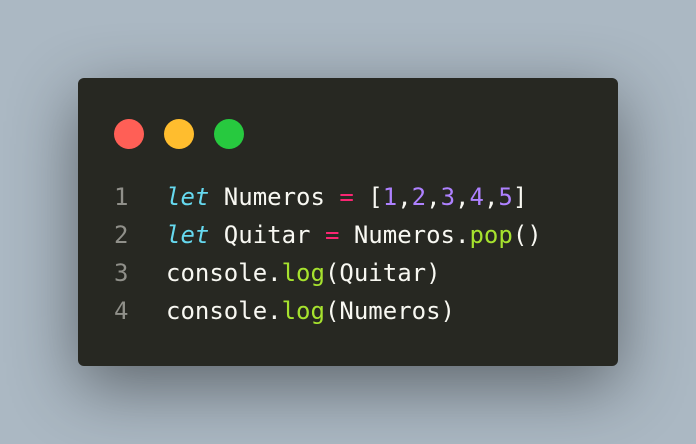  I want to click on code-token-pl: Quitar, so click(267, 235).